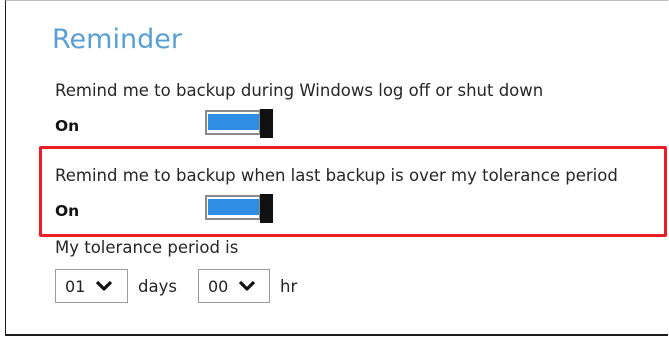 This screenshot has height=340, width=669. Describe the element at coordinates (117, 39) in the screenshot. I see `section-title: Reminder` at that location.